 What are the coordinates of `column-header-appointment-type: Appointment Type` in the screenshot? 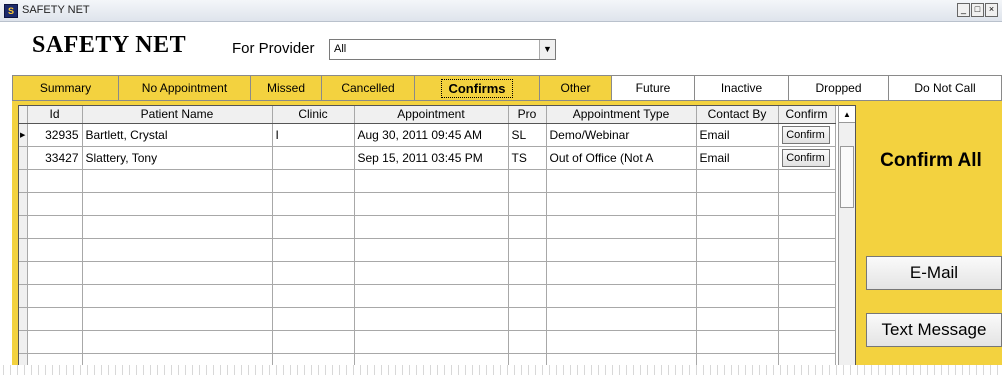 It's located at (621, 115).